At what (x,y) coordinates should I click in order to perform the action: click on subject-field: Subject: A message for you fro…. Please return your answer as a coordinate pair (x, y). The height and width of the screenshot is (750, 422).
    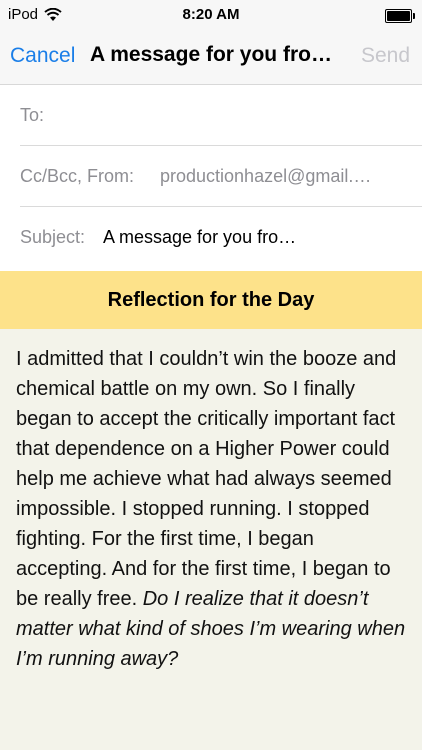
    Looking at the image, I should click on (221, 237).